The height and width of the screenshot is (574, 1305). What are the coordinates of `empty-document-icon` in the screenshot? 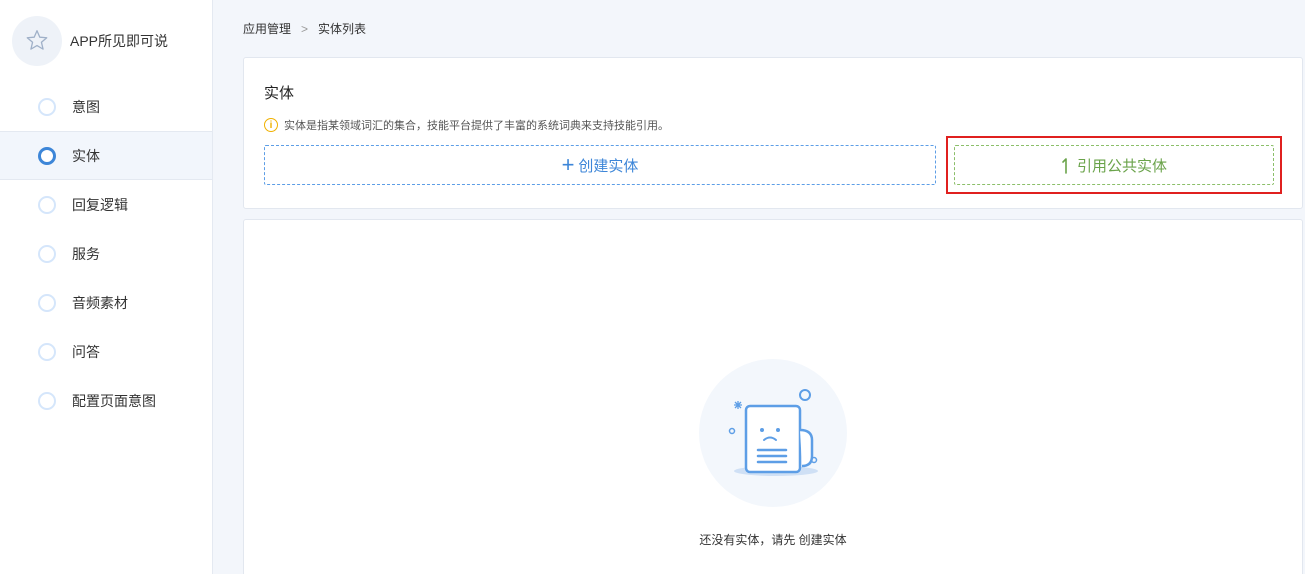 It's located at (773, 433).